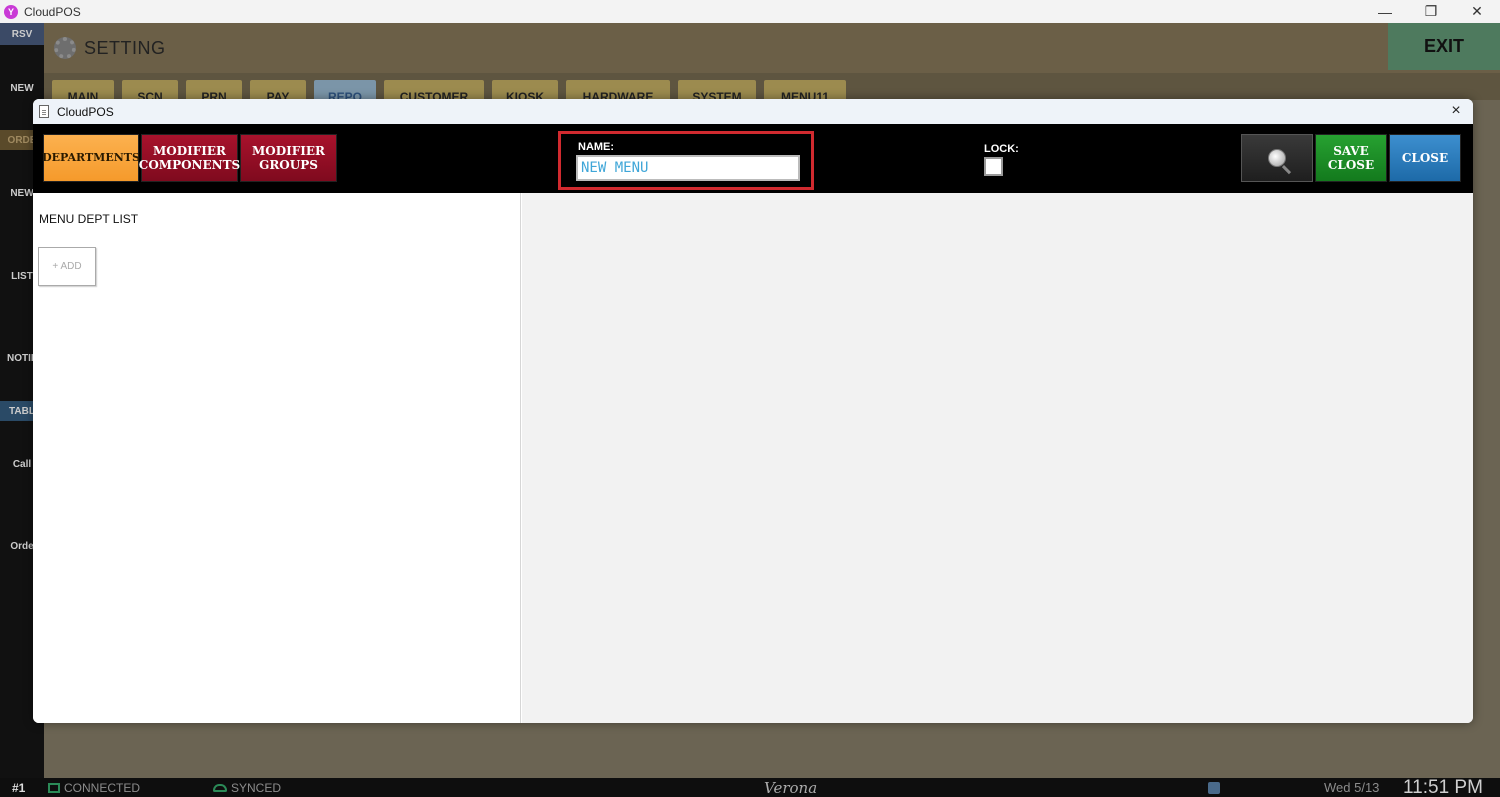 This screenshot has width=1500, height=797. What do you see at coordinates (67, 266) in the screenshot?
I see `add-department-button: + ADD` at bounding box center [67, 266].